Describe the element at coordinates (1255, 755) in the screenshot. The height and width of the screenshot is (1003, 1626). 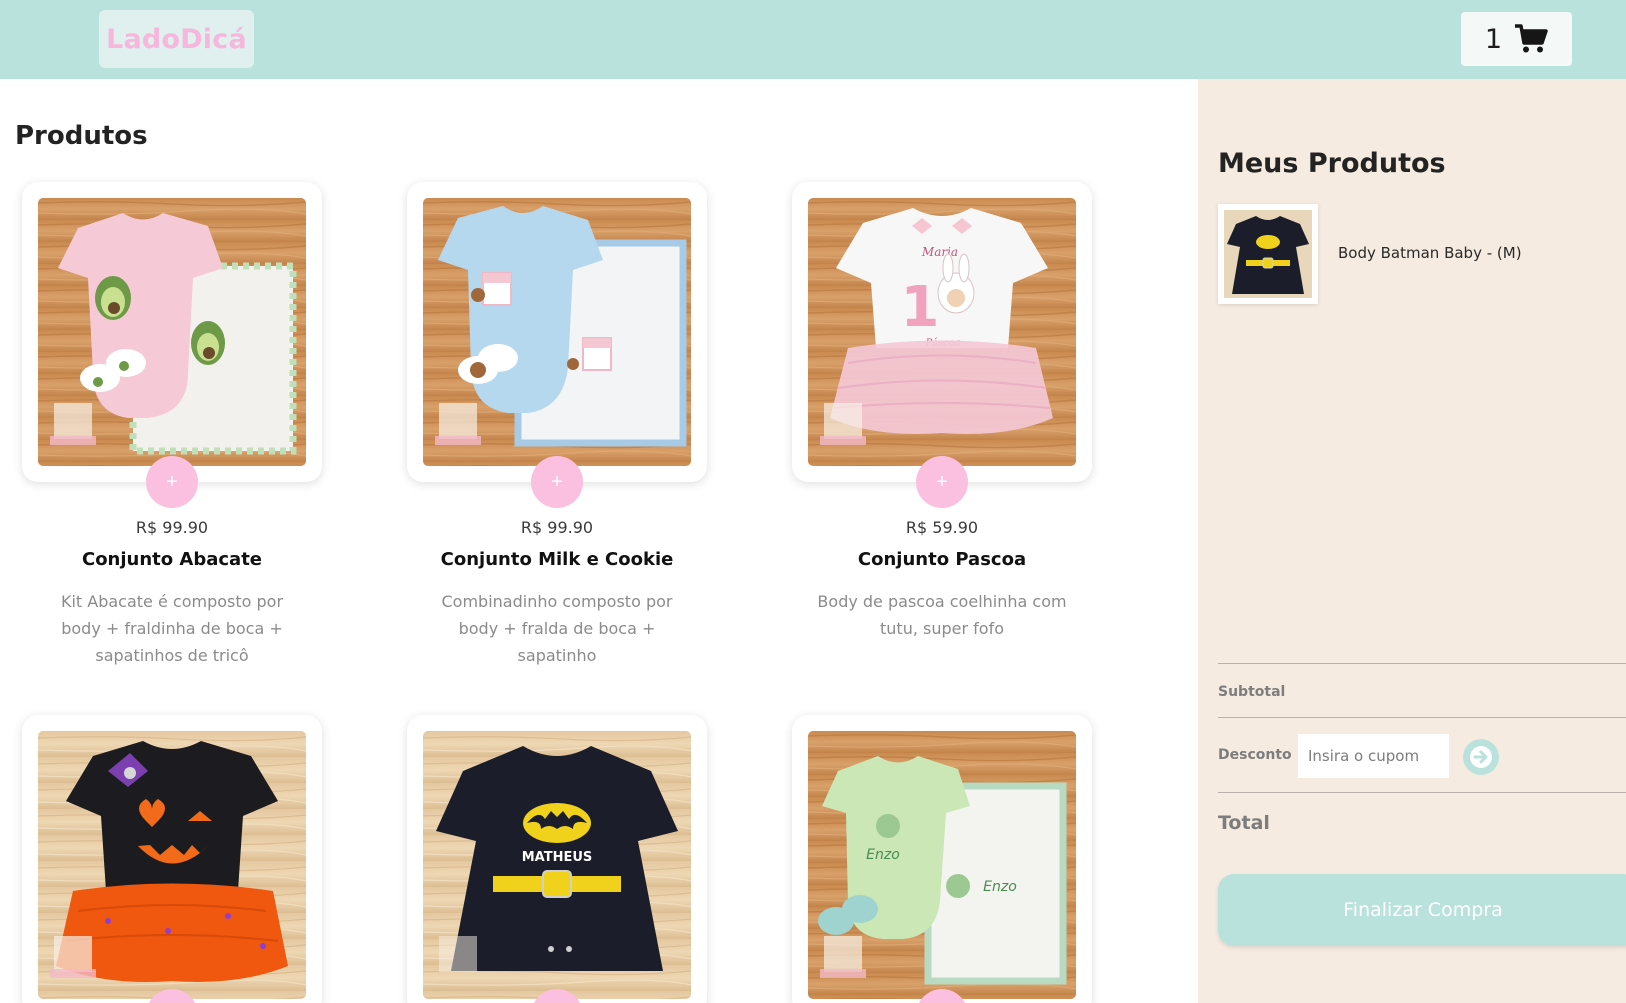
I see `discount-label: Desconto` at that location.